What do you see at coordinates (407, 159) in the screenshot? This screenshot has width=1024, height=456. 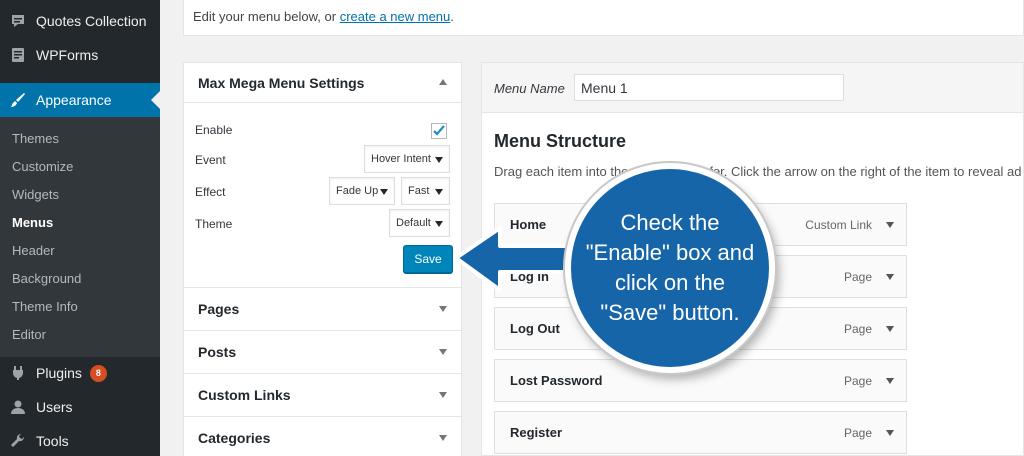 I see `event-select: Hover Intent` at bounding box center [407, 159].